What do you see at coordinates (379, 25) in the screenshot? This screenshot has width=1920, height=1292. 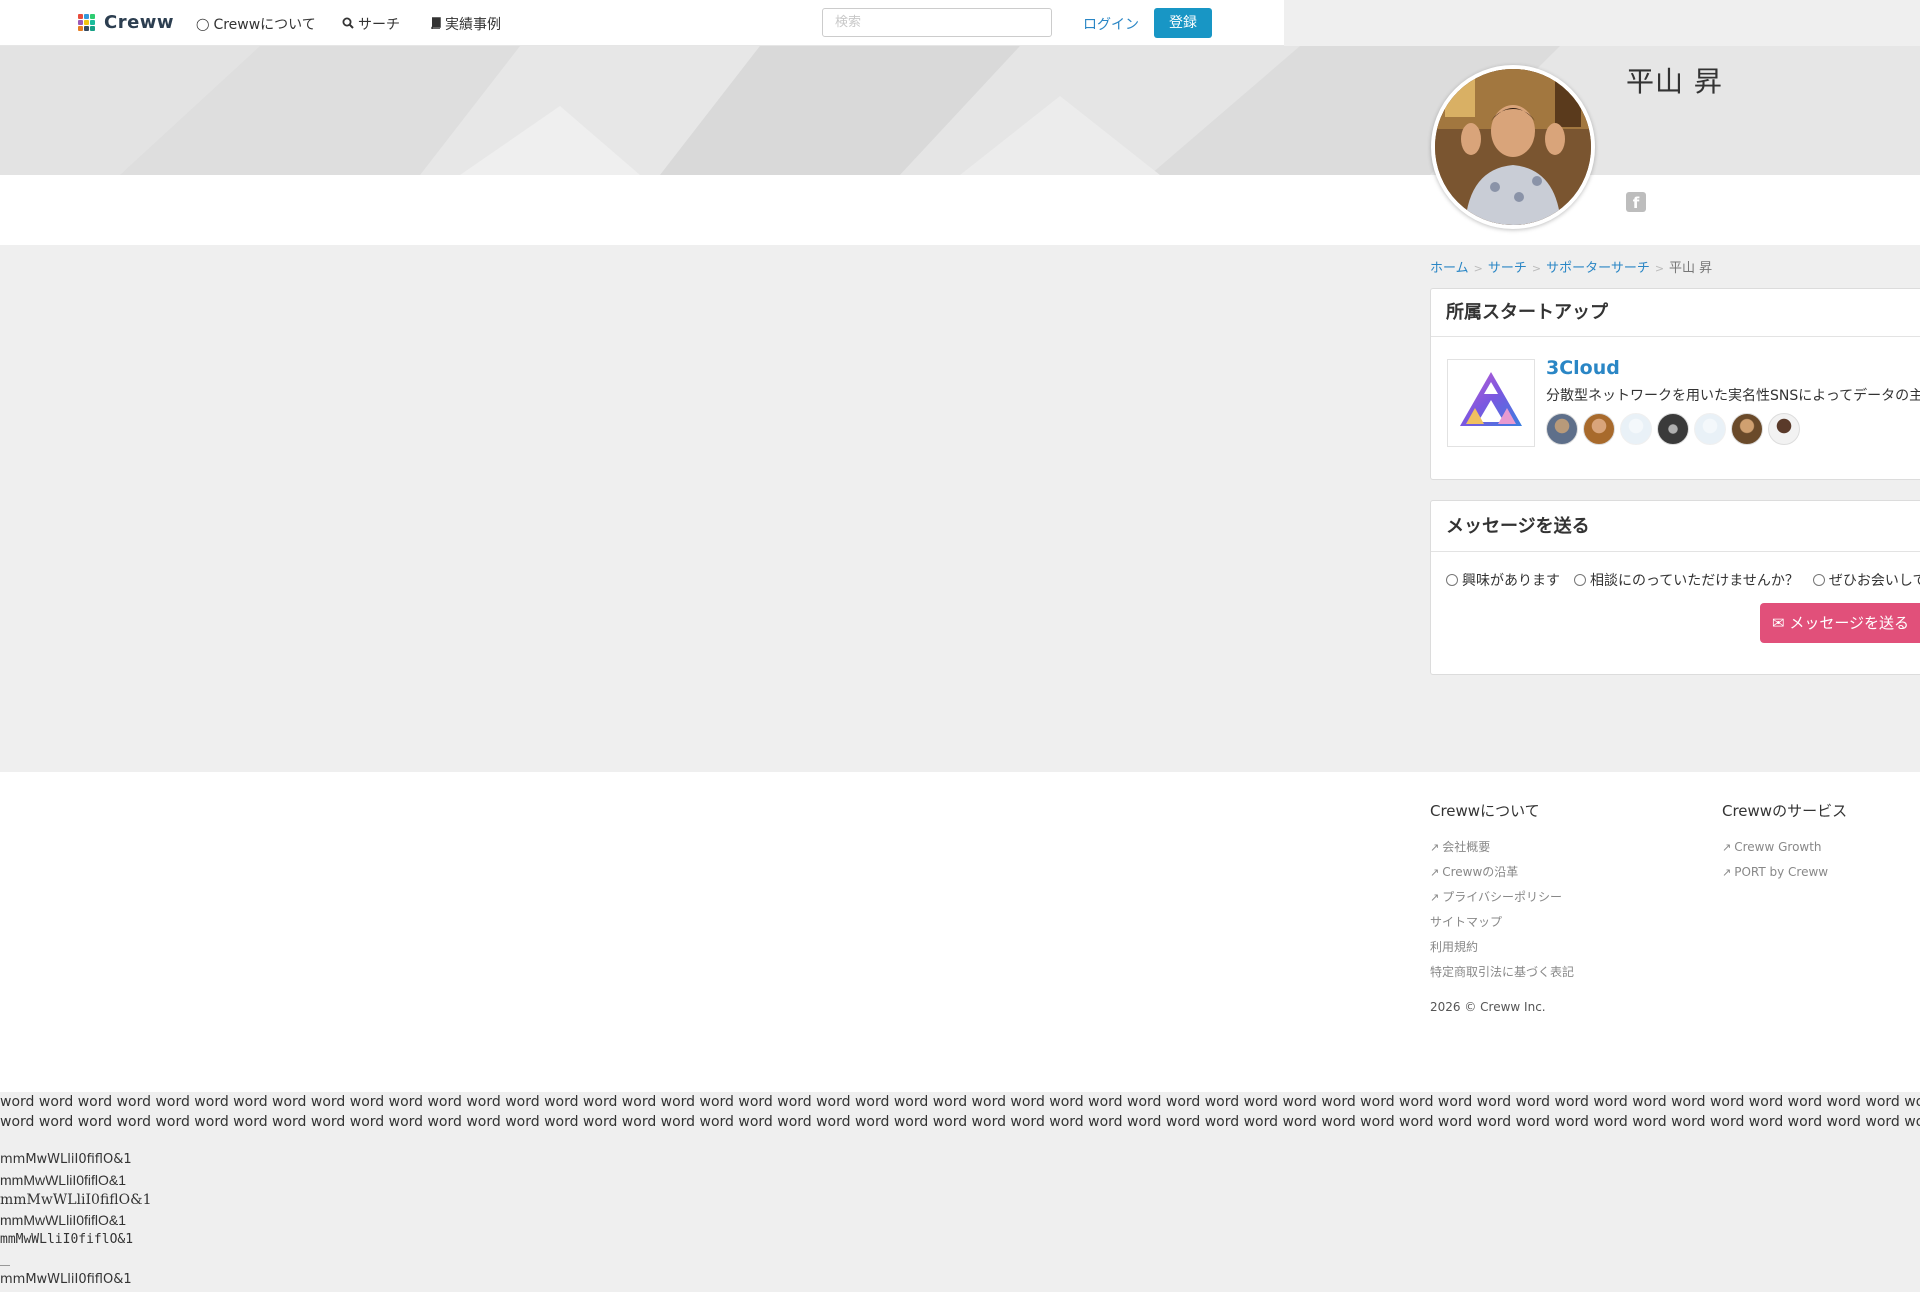 I see `nav-search-label: サーチ` at bounding box center [379, 25].